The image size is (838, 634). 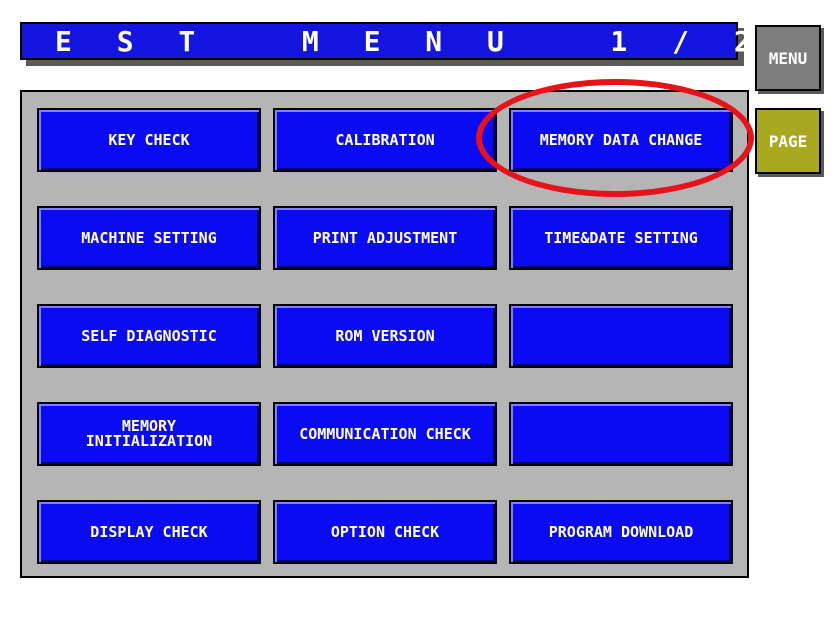 I want to click on machine-setting-button: MACHINE SETTING, so click(x=149, y=238).